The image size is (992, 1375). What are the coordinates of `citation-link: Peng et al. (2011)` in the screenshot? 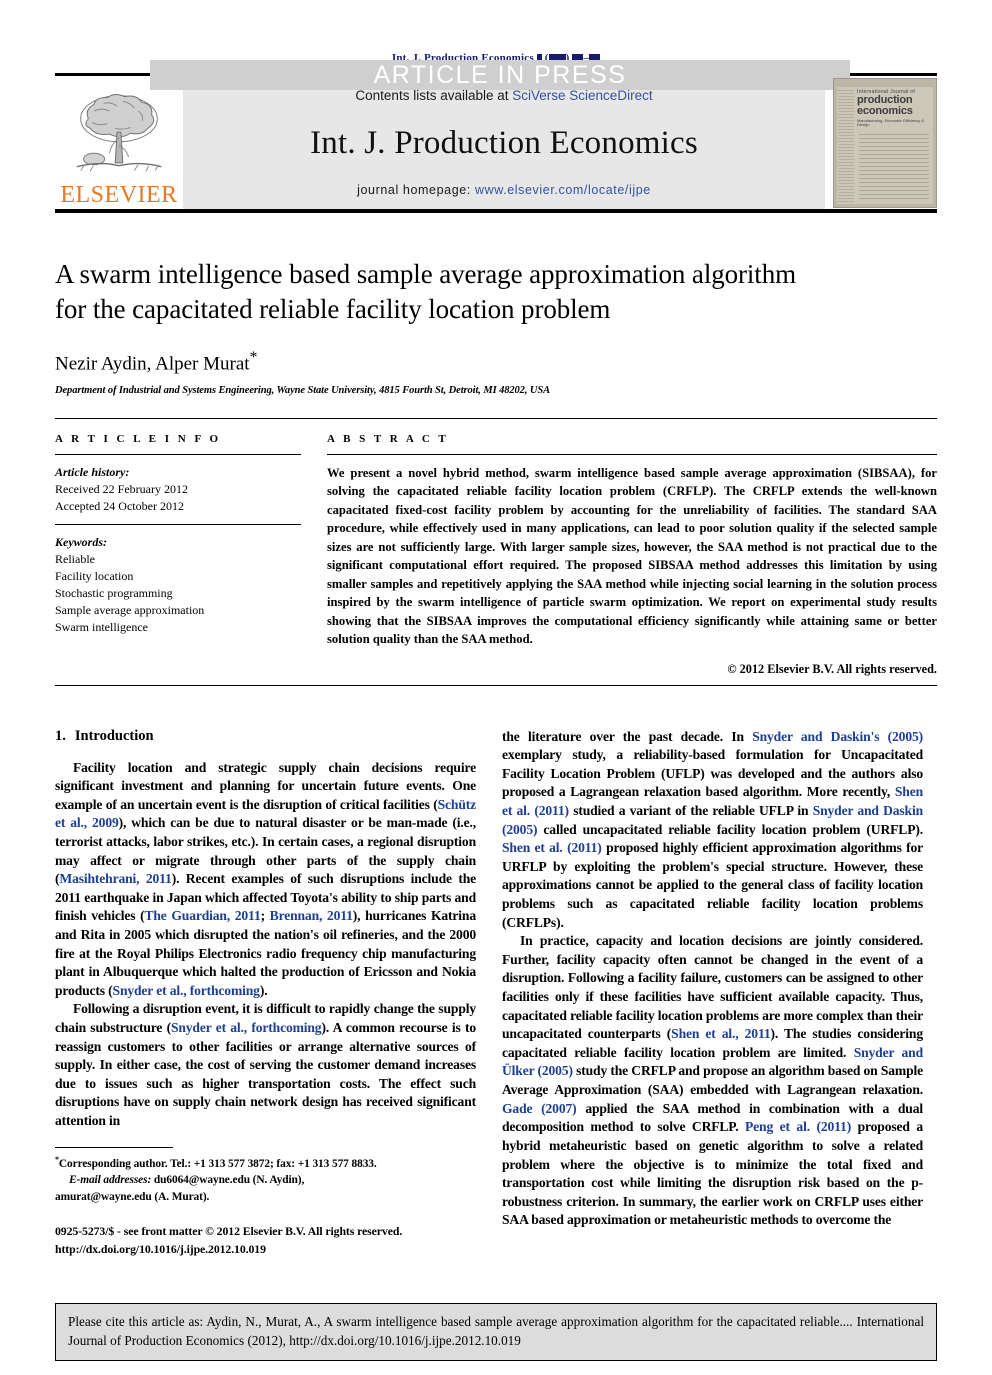 It's located at (798, 1126).